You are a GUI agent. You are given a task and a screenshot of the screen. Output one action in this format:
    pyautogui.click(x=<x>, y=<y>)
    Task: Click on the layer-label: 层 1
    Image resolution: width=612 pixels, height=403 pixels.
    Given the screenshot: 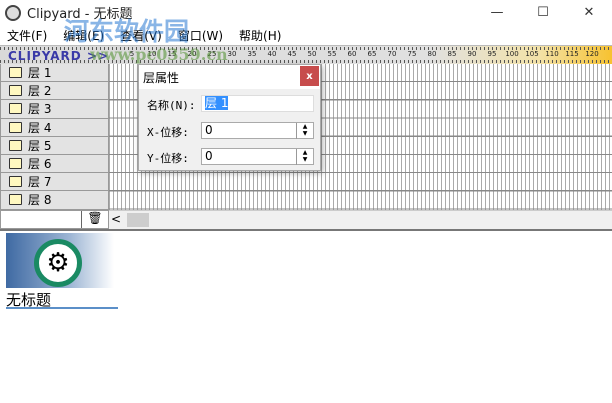 What is the action you would take?
    pyautogui.click(x=40, y=73)
    